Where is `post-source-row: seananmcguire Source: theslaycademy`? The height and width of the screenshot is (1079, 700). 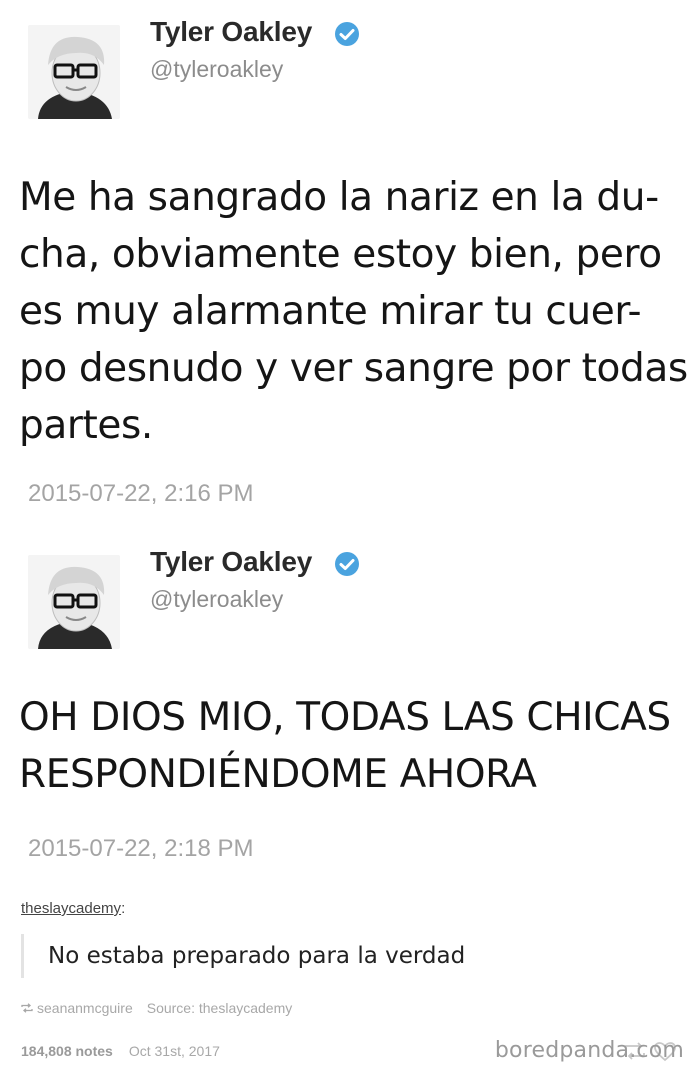 post-source-row: seananmcguire Source: theslaycademy is located at coordinates (163, 1008).